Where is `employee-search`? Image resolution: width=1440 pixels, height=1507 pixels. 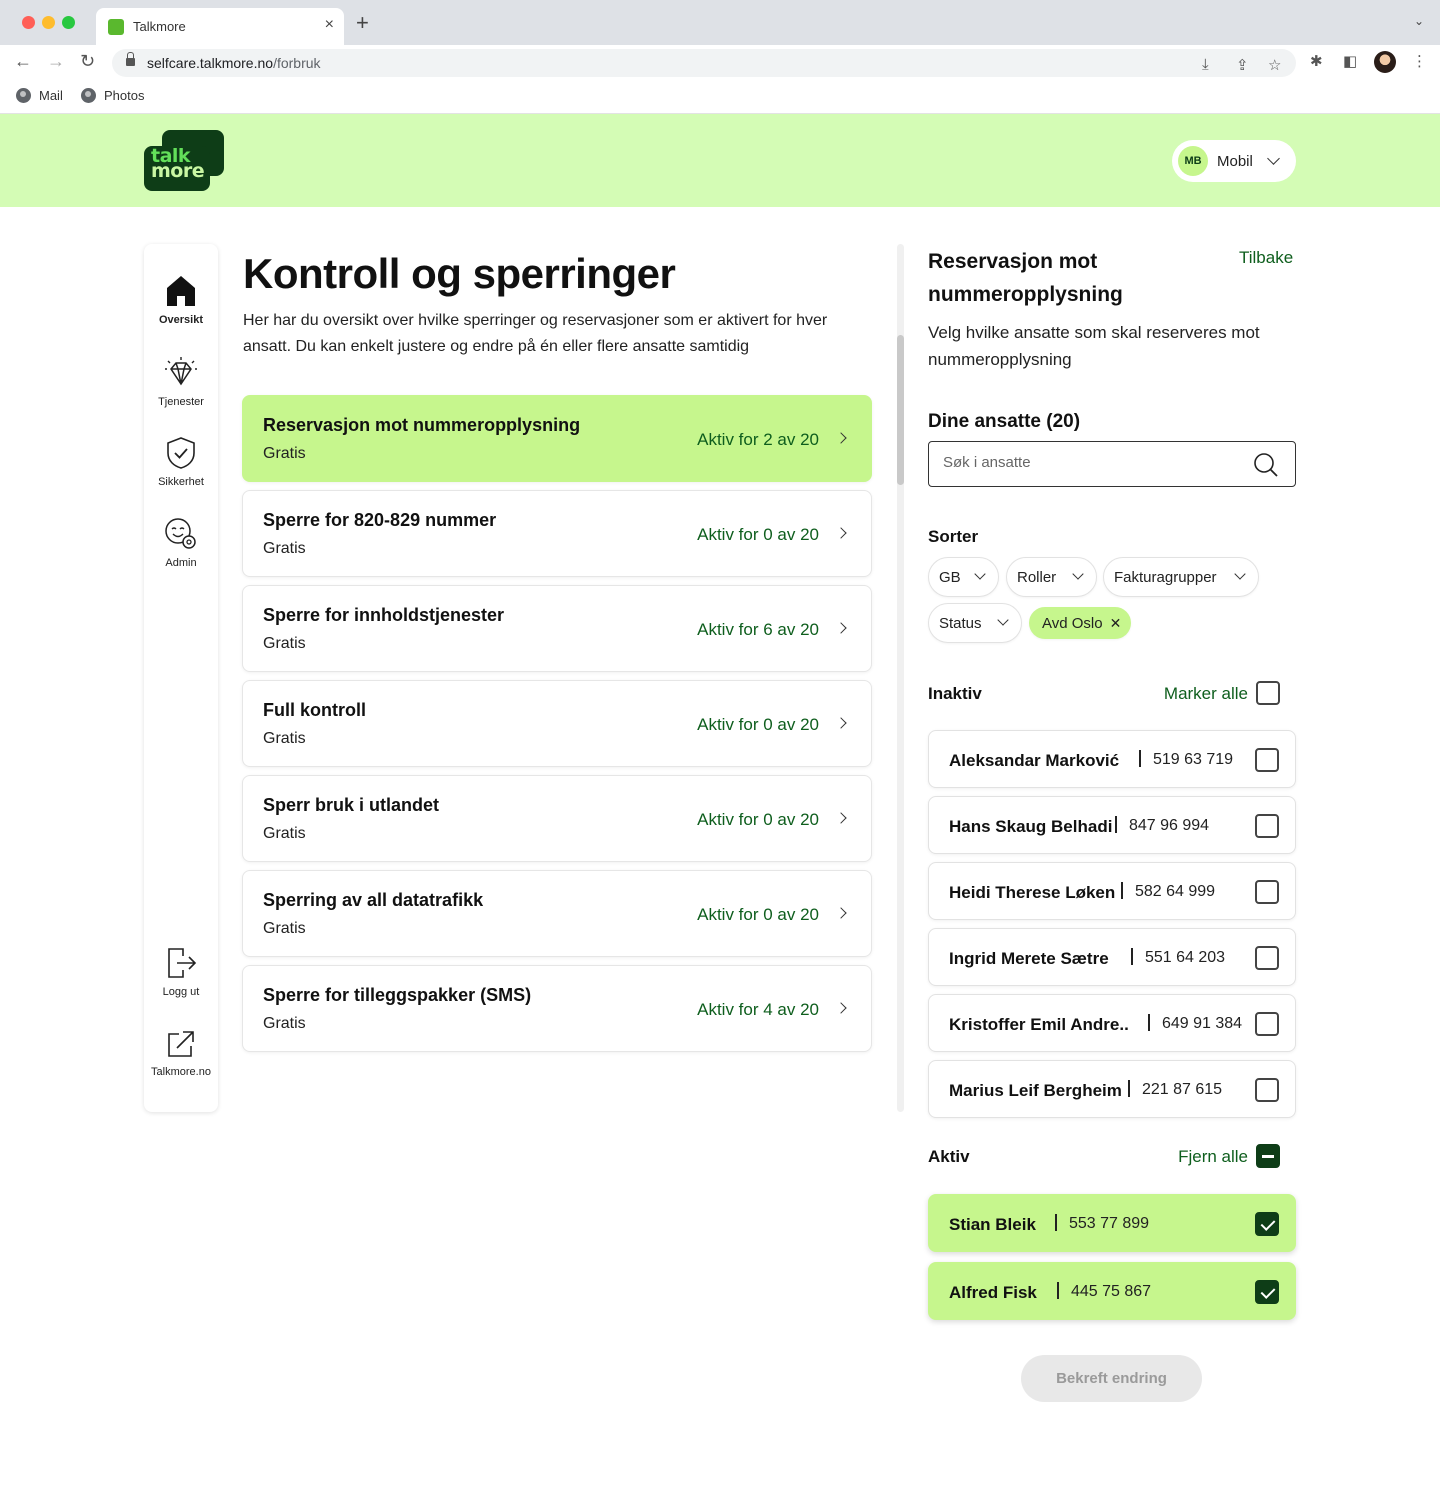 employee-search is located at coordinates (1112, 464).